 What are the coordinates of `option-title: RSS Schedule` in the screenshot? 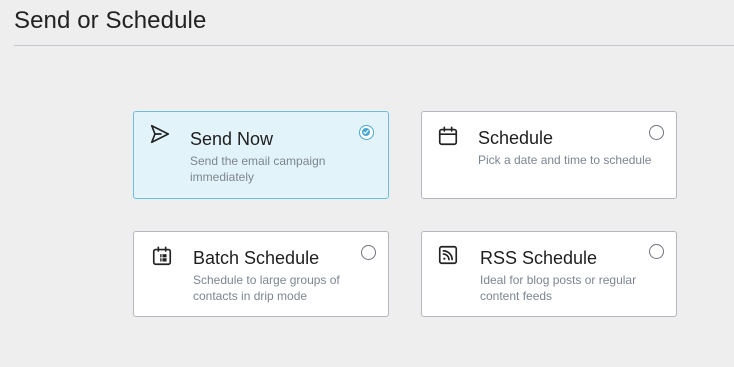 It's located at (539, 258).